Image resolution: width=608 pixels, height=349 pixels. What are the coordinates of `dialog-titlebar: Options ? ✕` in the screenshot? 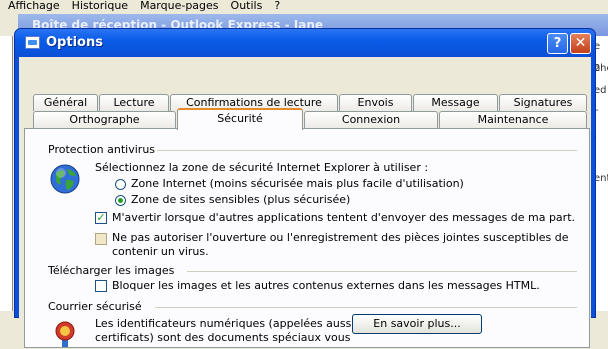 It's located at (305, 43).